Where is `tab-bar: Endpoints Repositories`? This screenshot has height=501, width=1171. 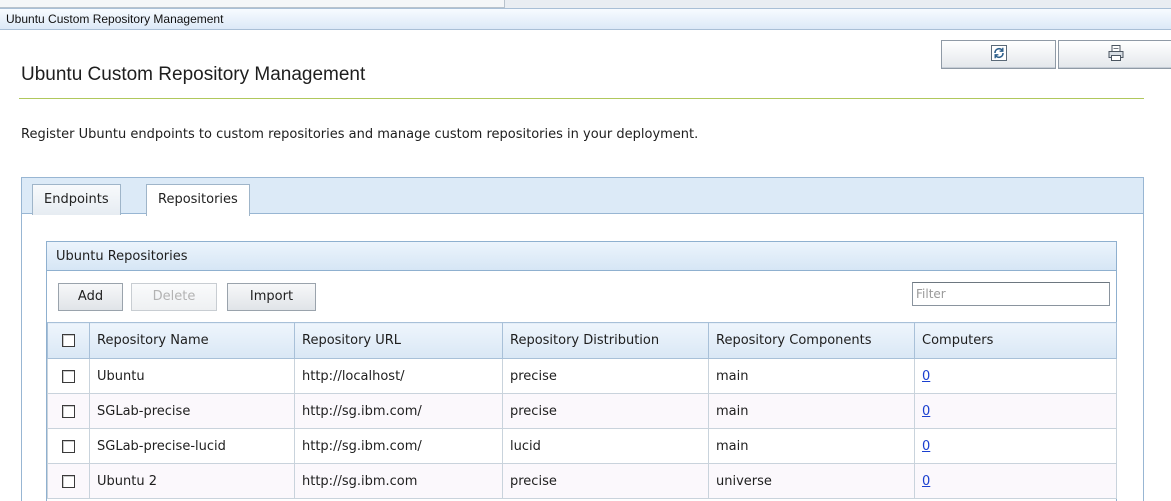 tab-bar: Endpoints Repositories is located at coordinates (582, 196).